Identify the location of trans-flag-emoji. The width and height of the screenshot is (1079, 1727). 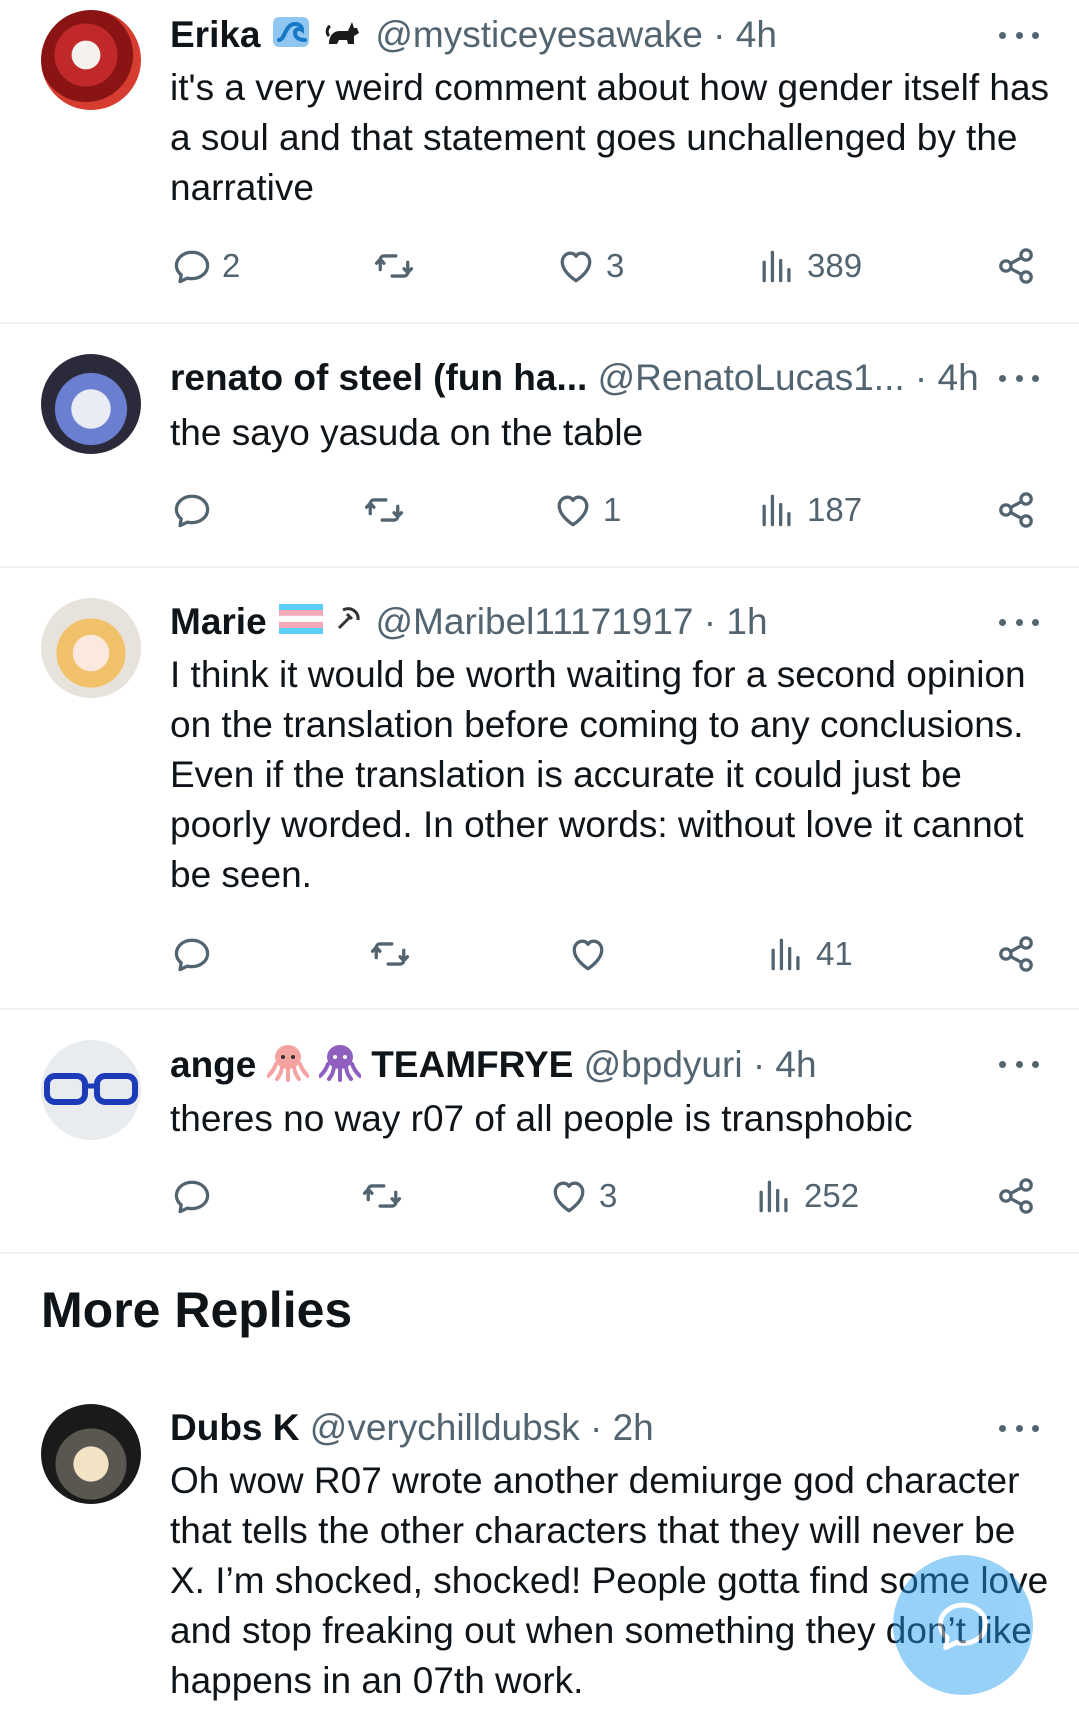
(301, 624).